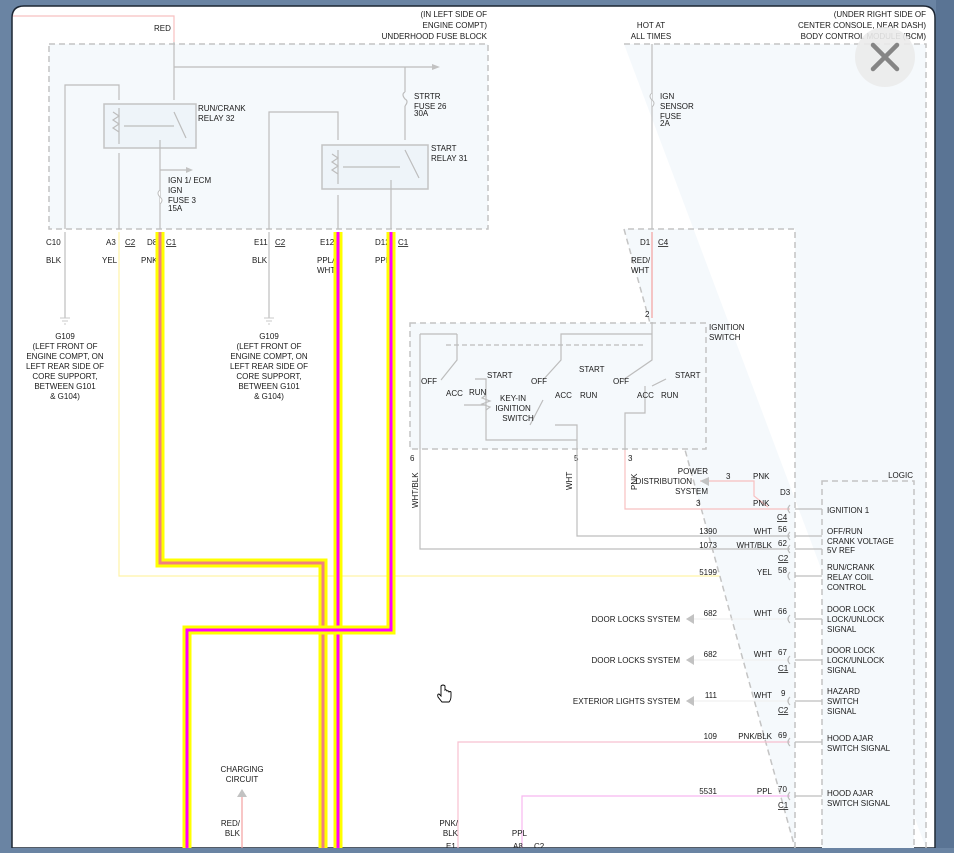 The height and width of the screenshot is (853, 954). I want to click on diagram-label: STRTR, so click(427, 96).